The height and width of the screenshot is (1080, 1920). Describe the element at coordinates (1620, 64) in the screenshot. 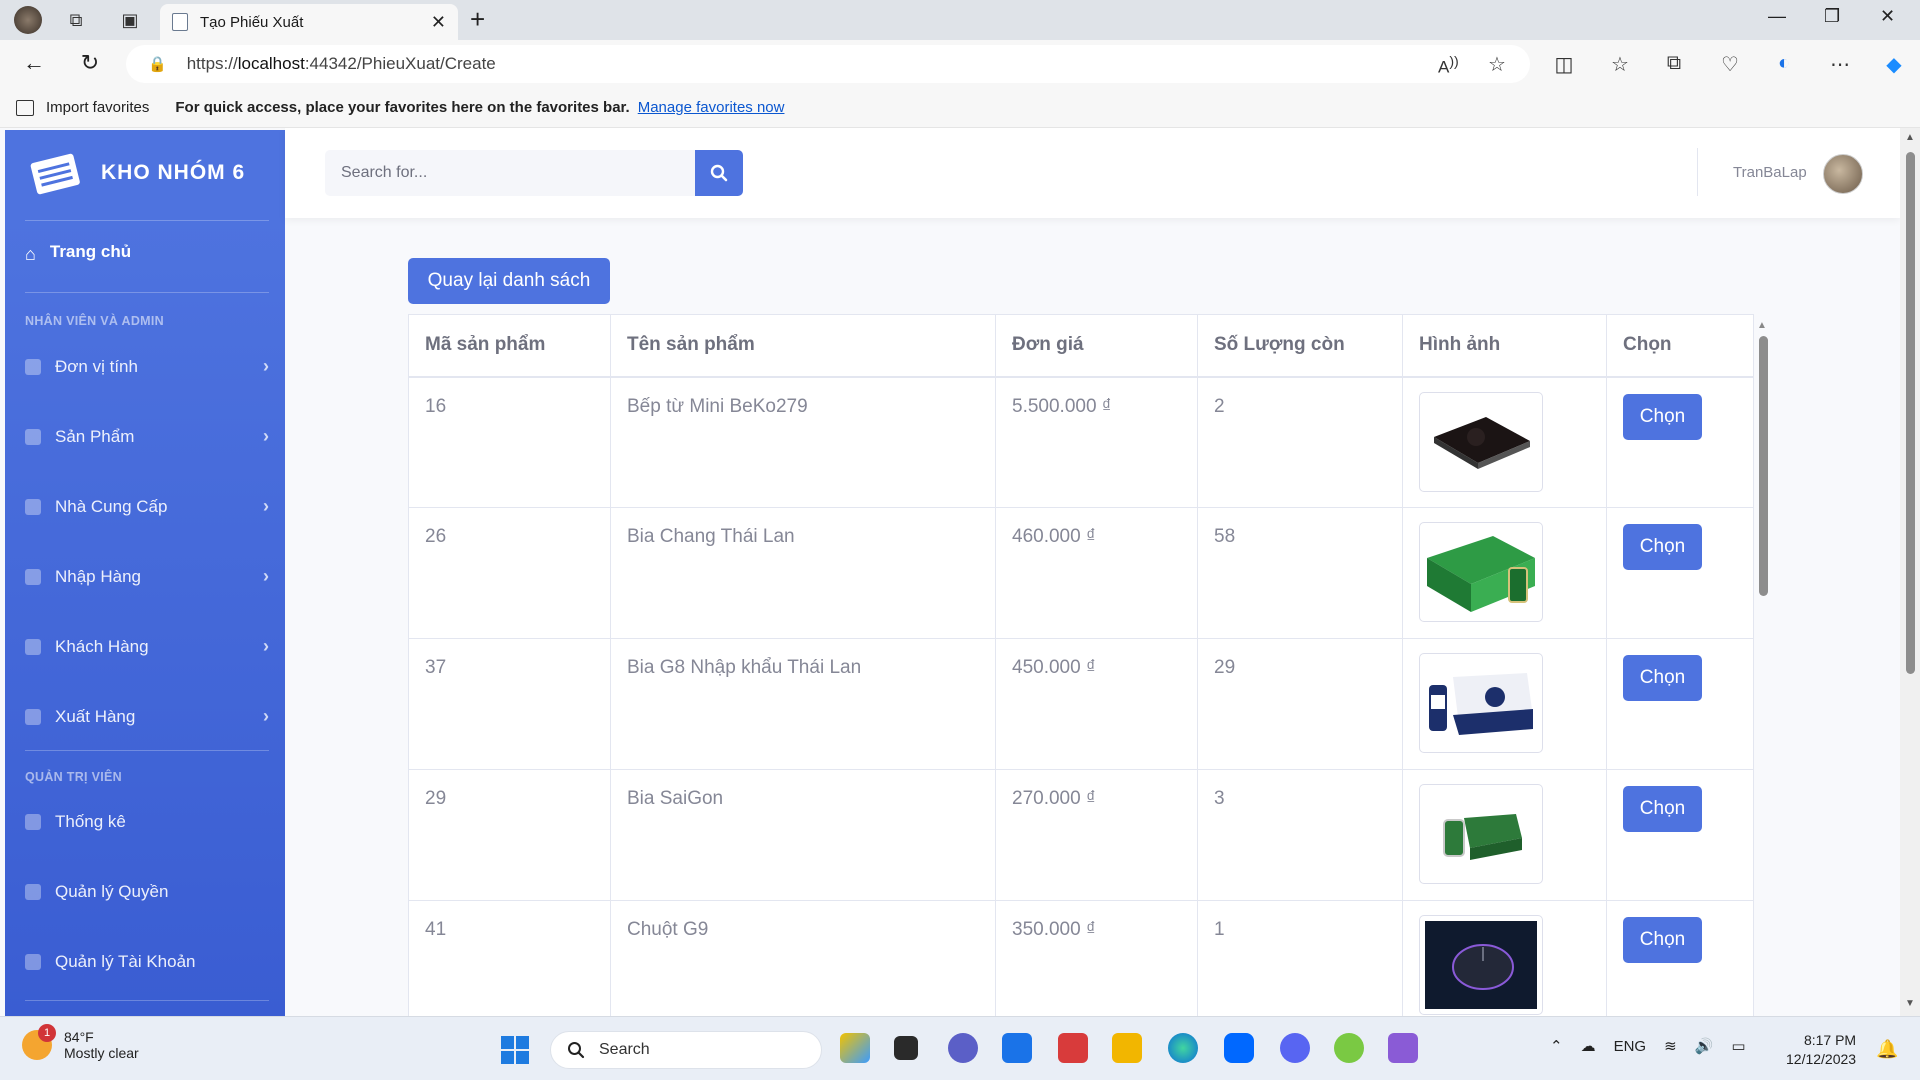

I see `favorites-icon: ☆` at that location.